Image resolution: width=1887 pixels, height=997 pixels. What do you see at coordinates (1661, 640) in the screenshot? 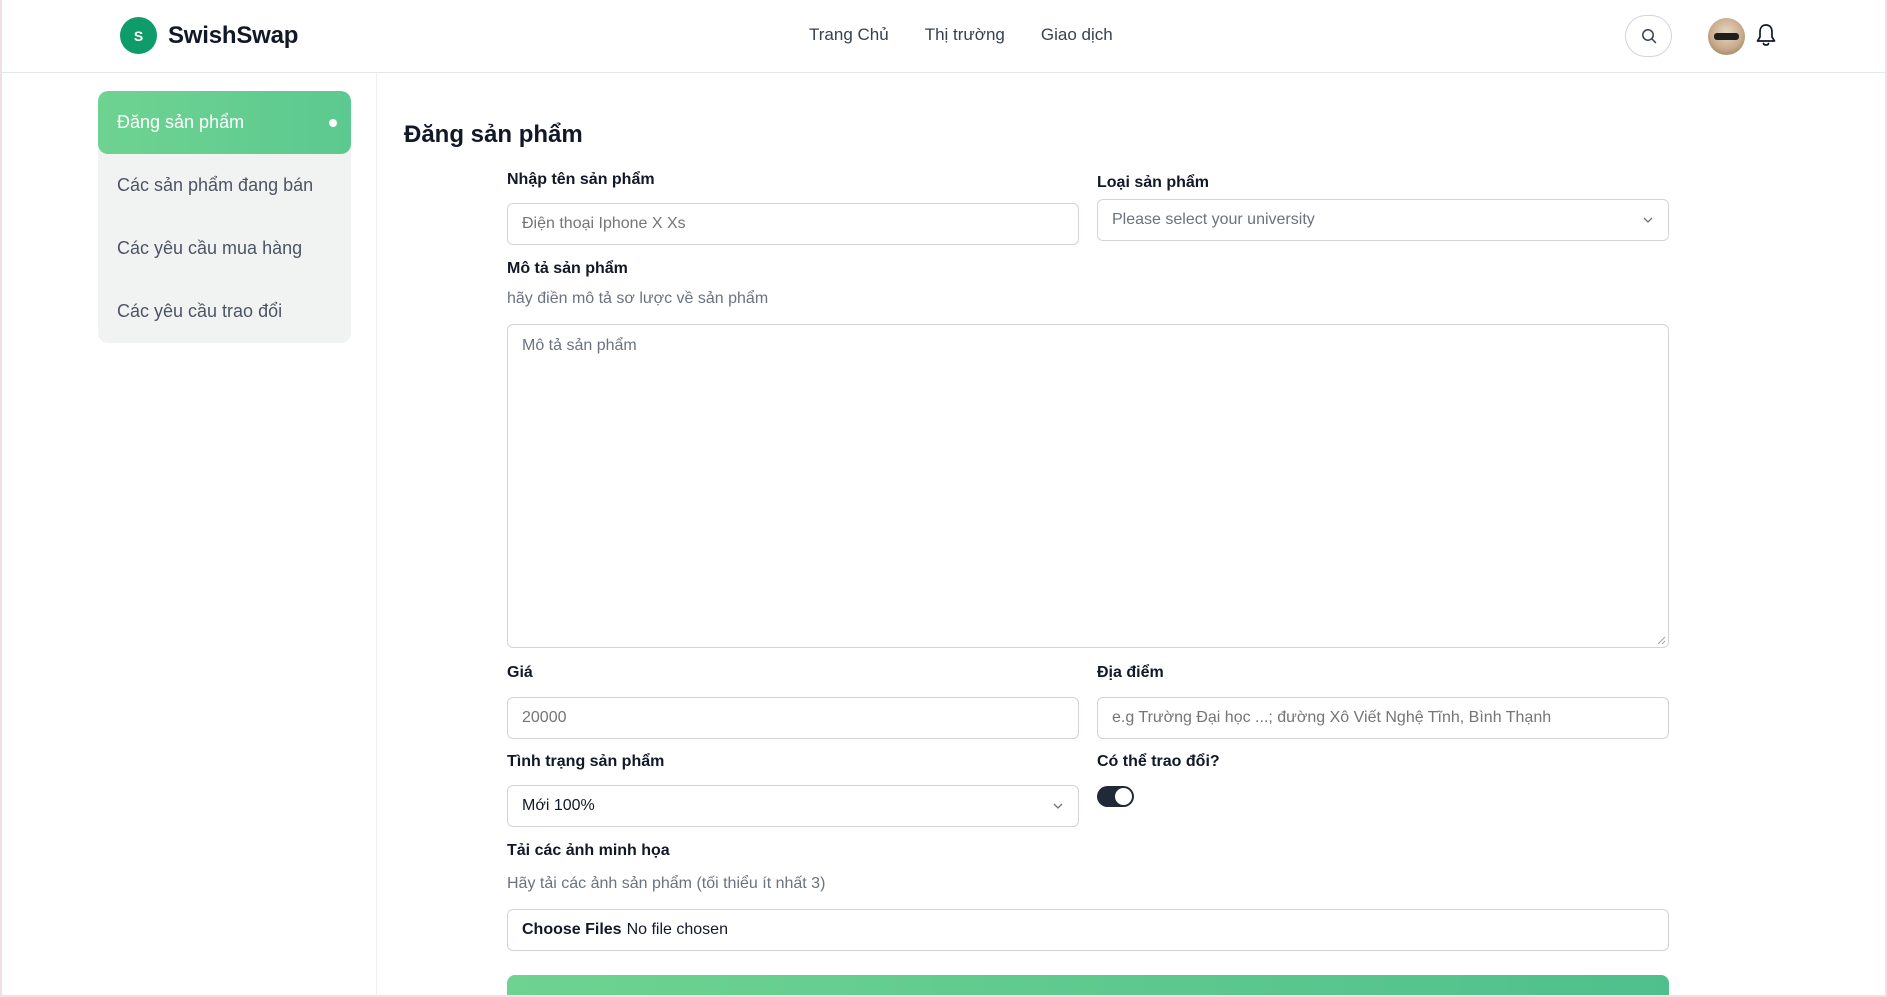
I see `resize-grip-icon` at bounding box center [1661, 640].